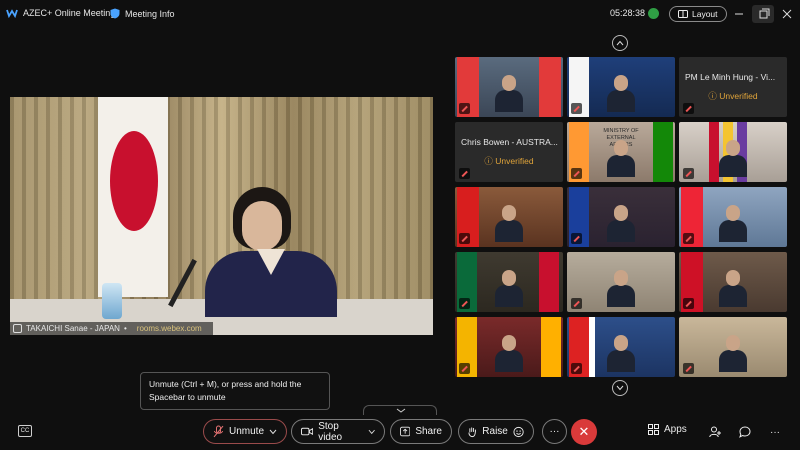 This screenshot has height=450, width=800. I want to click on participant-tile: PM Le Minh Hung - Vi... Unverified, so click(733, 87).